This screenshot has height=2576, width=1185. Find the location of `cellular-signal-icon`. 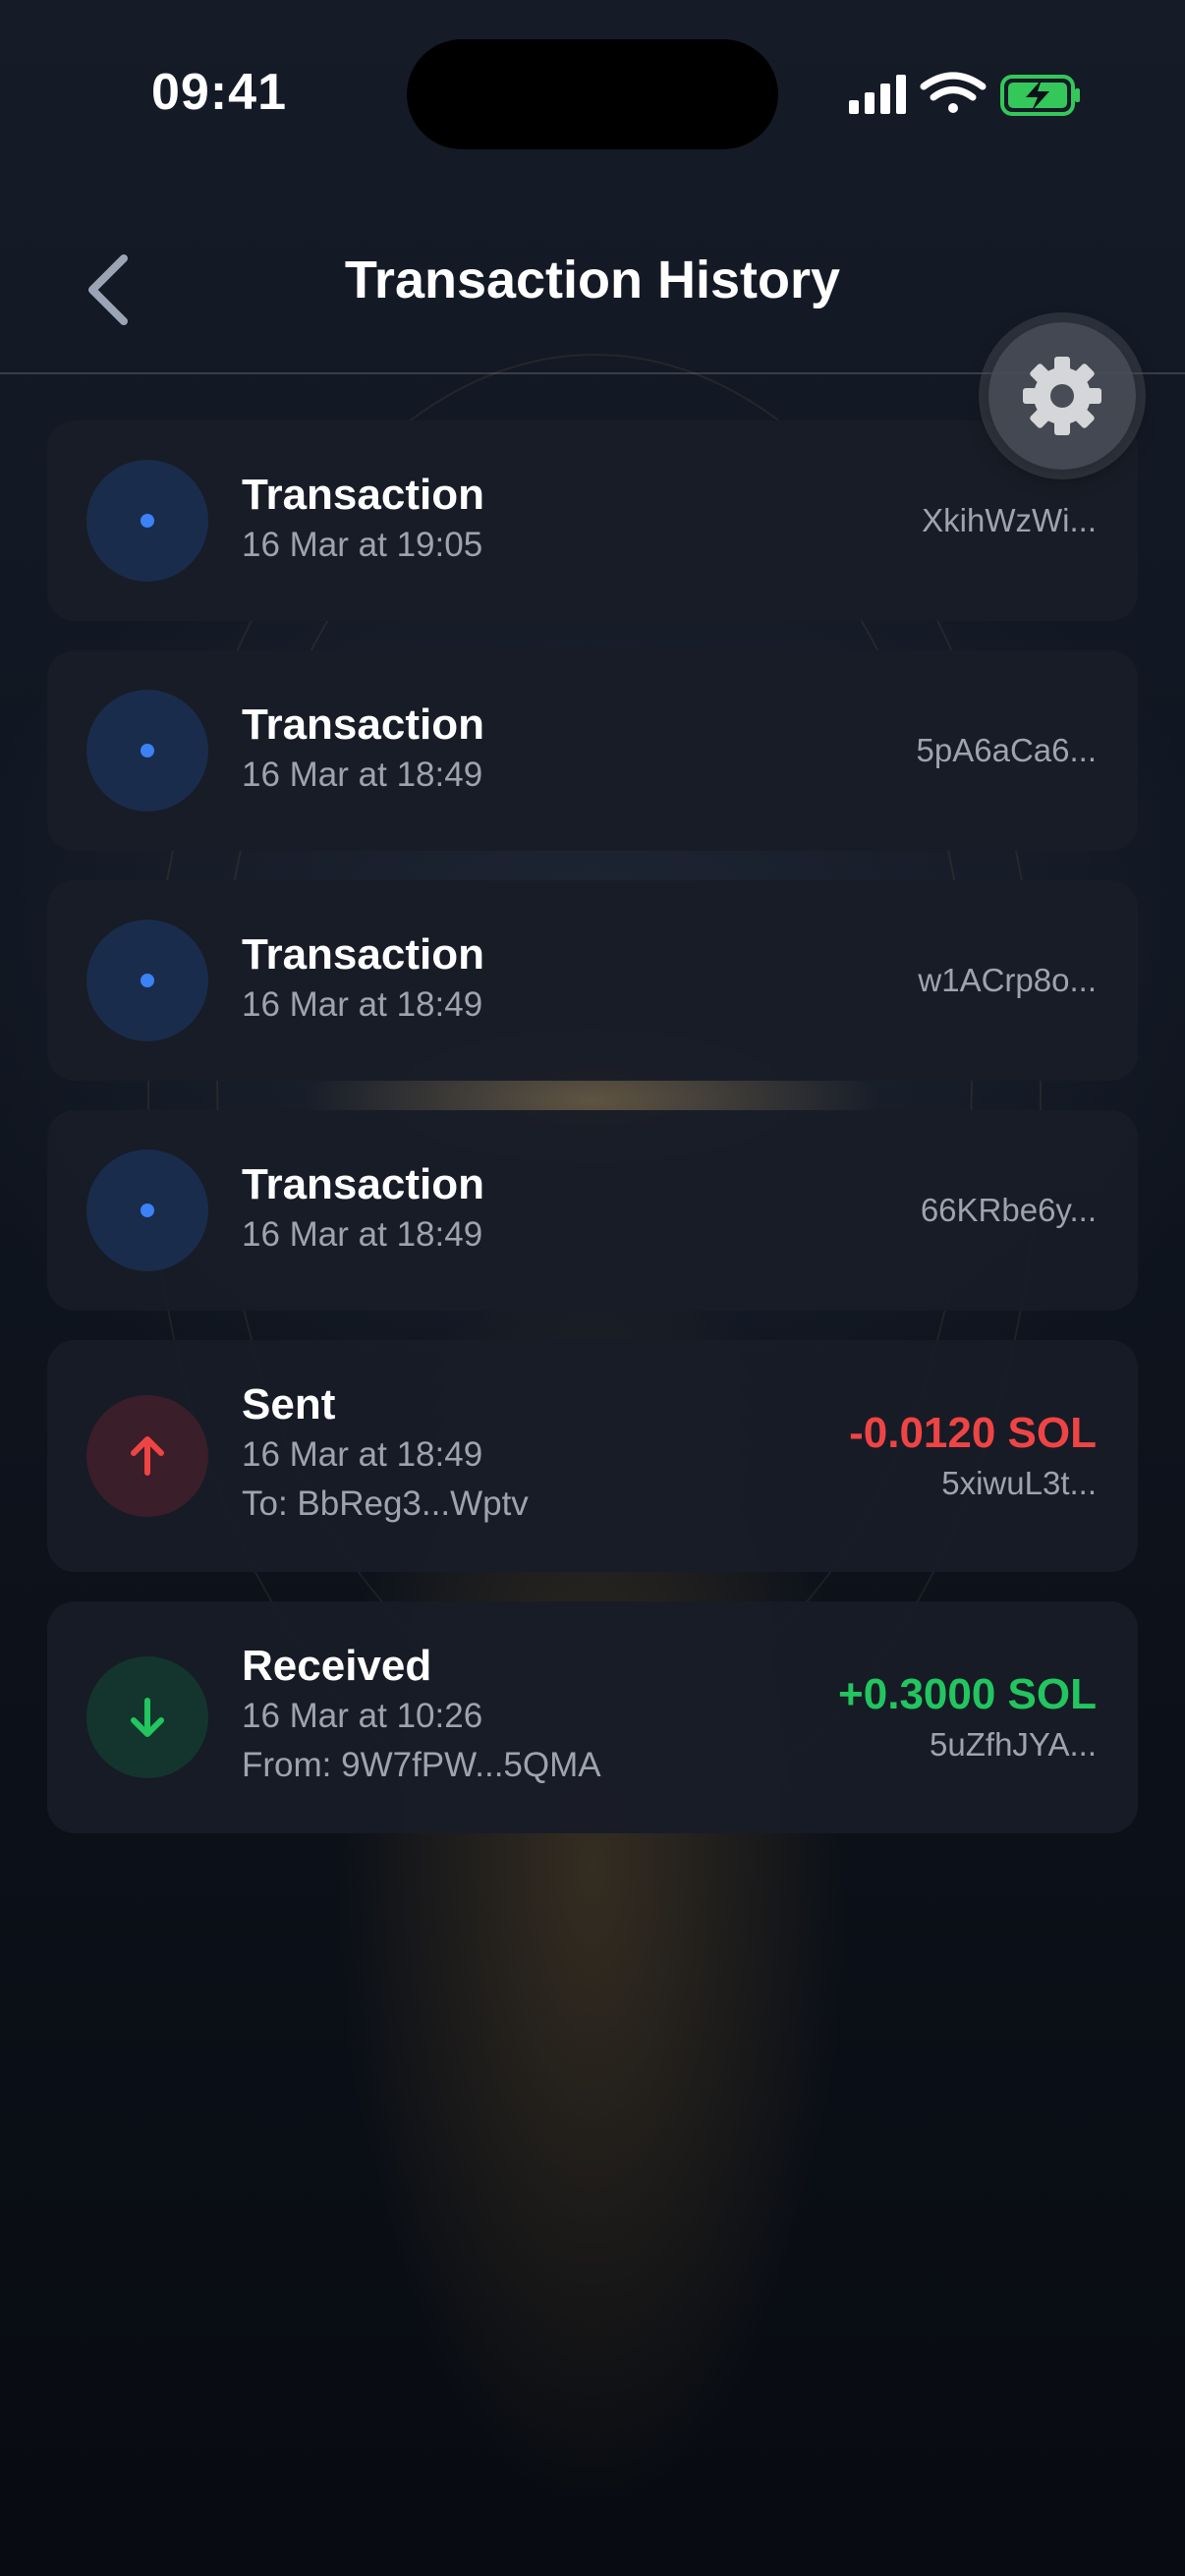

cellular-signal-icon is located at coordinates (878, 94).